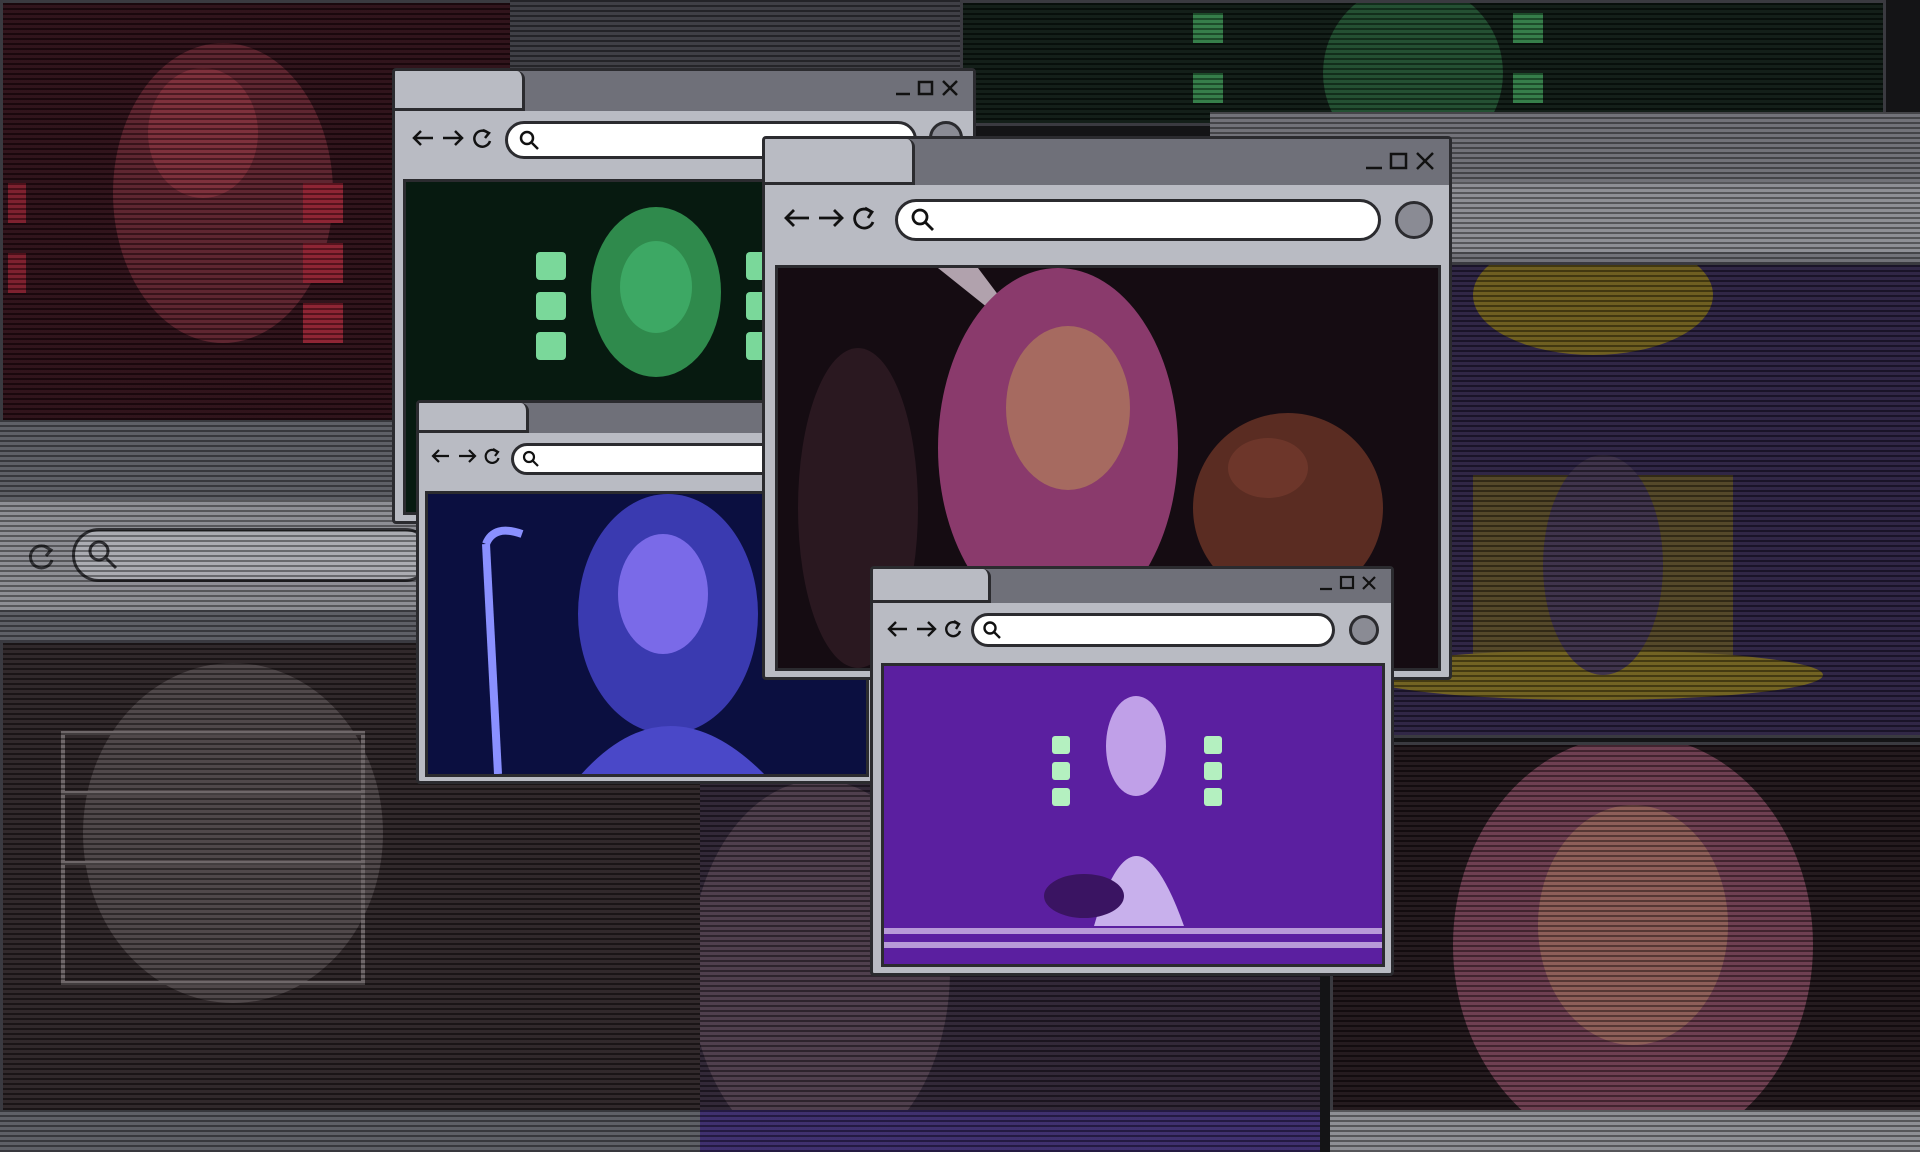 Image resolution: width=1920 pixels, height=1152 pixels. I want to click on background-reload-icon, so click(41, 557).